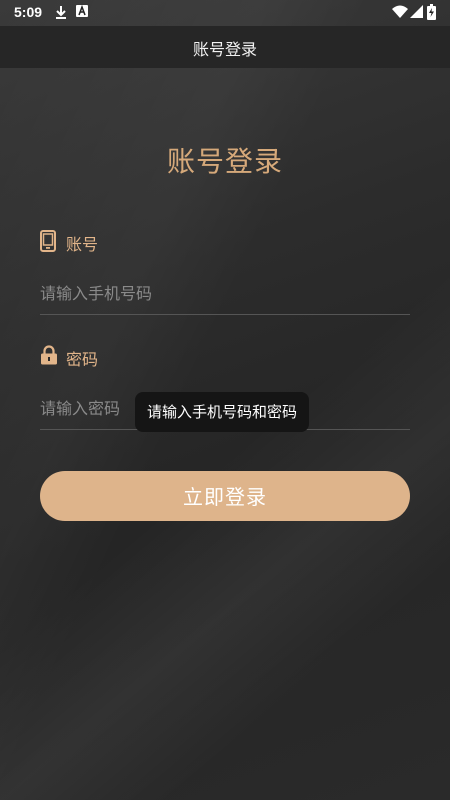 Image resolution: width=450 pixels, height=800 pixels. What do you see at coordinates (61, 14) in the screenshot?
I see `download-icon` at bounding box center [61, 14].